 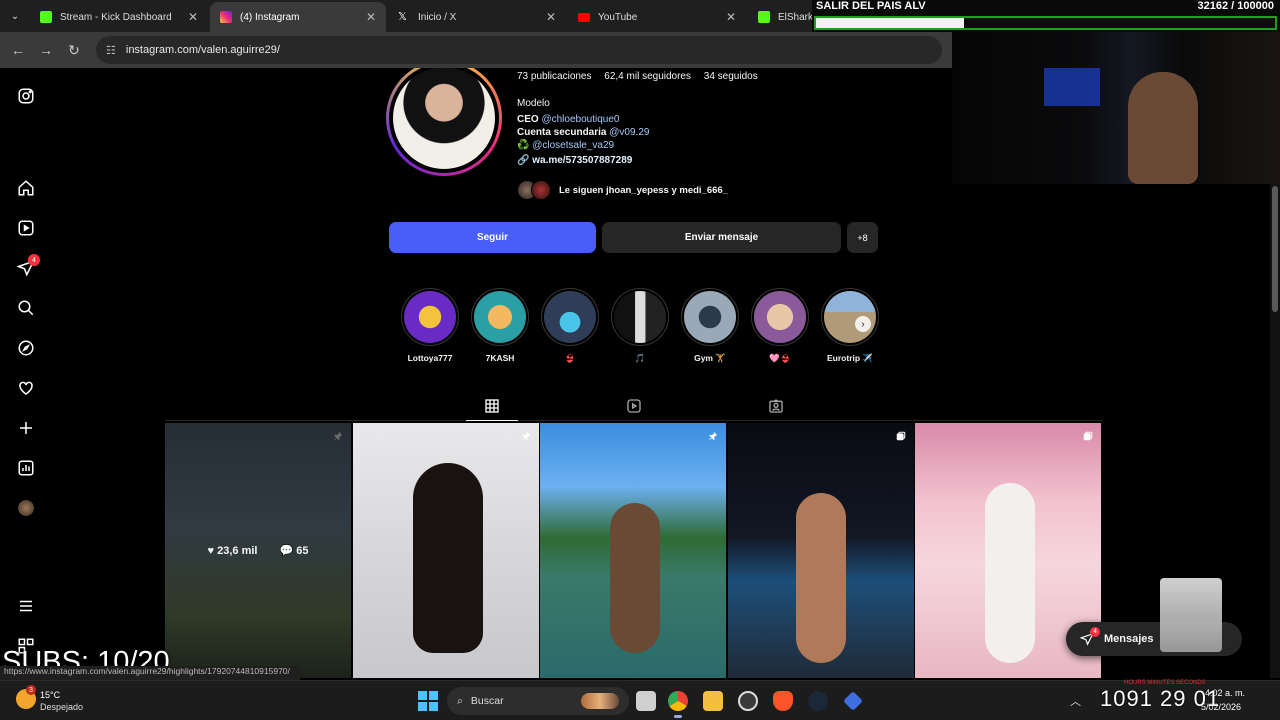 I want to click on highlight-label: 🎵, so click(x=640, y=358).